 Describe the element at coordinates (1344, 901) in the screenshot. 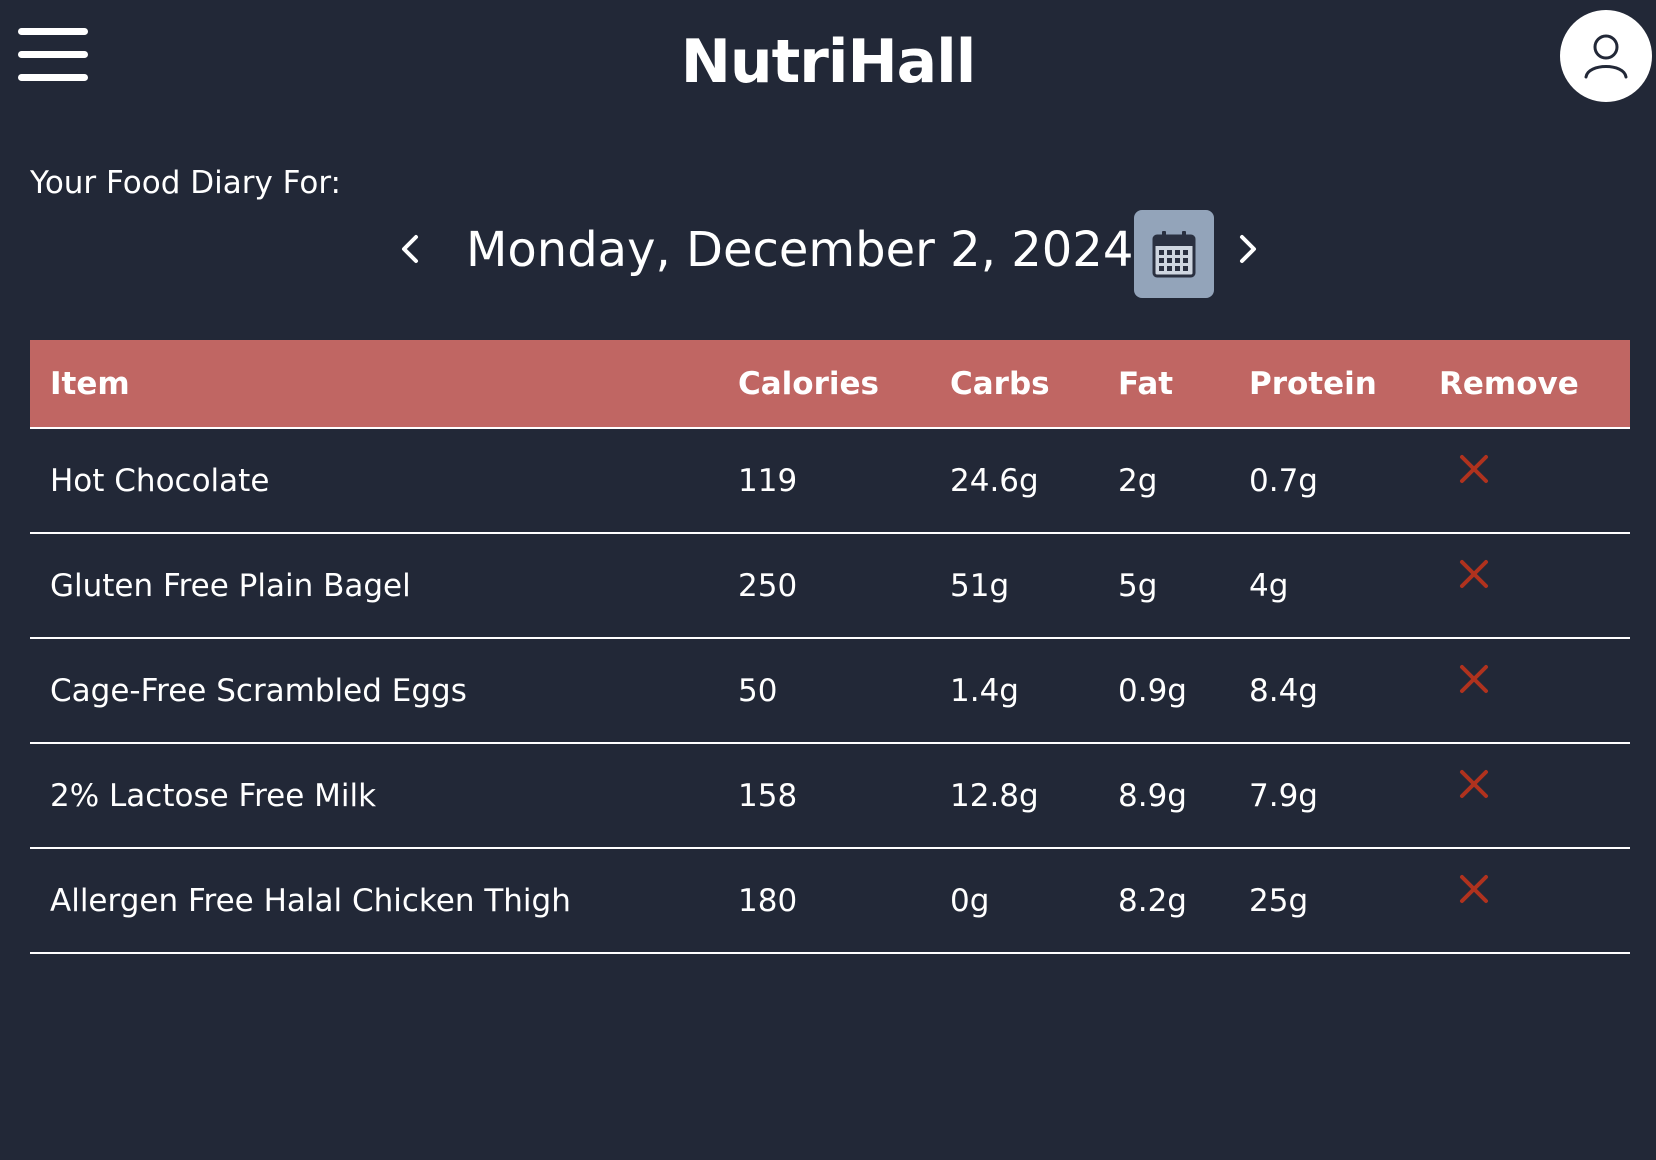

I see `item-protein: 25g` at that location.